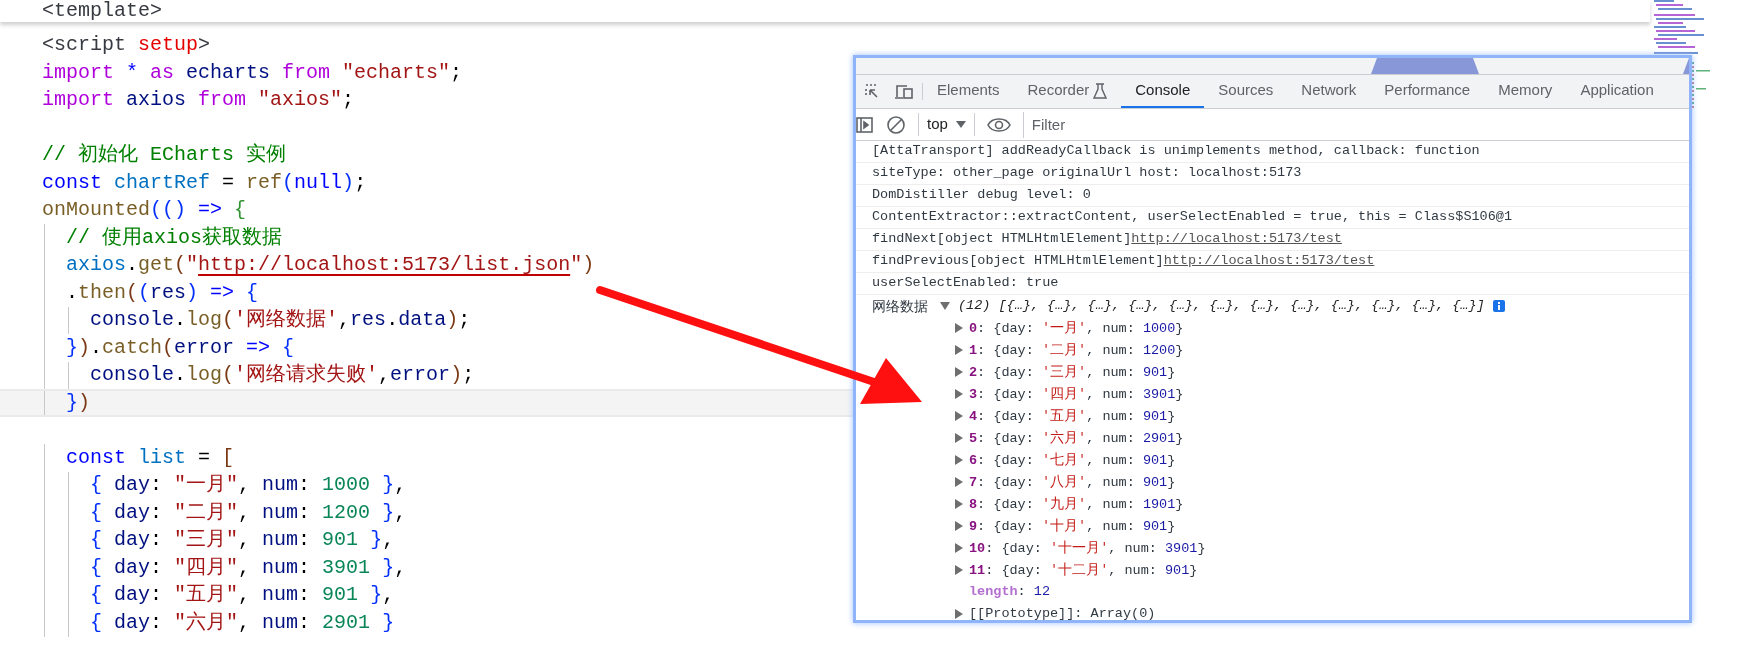 The image size is (1738, 656). Describe the element at coordinates (1072, 459) in the screenshot. I see `array-entry: 6: {day: '七月', num: 901}` at that location.